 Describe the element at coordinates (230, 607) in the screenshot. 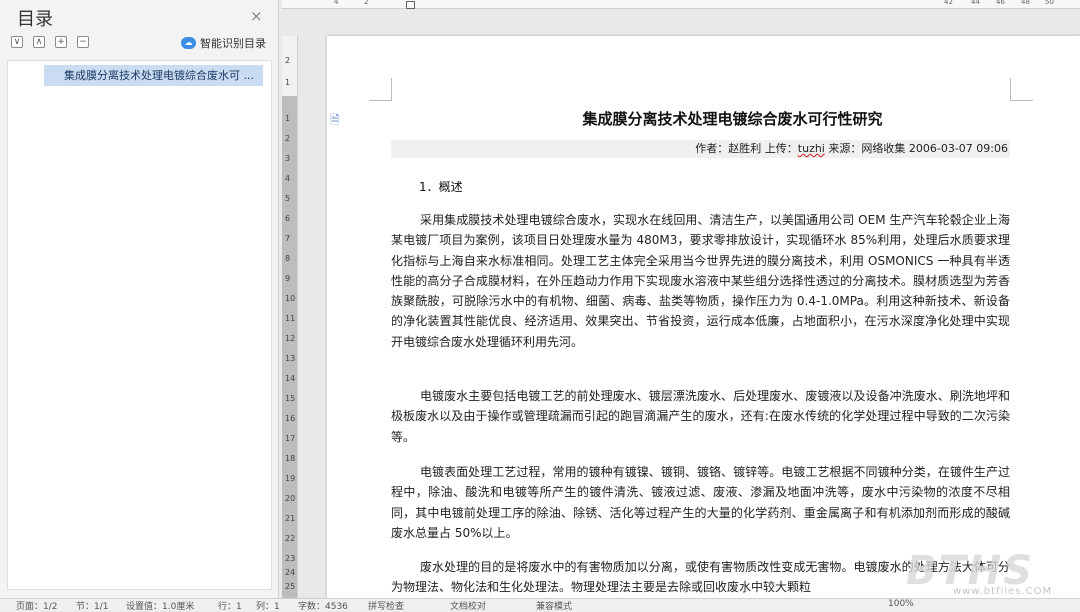

I see `status-row: 行：1` at that location.